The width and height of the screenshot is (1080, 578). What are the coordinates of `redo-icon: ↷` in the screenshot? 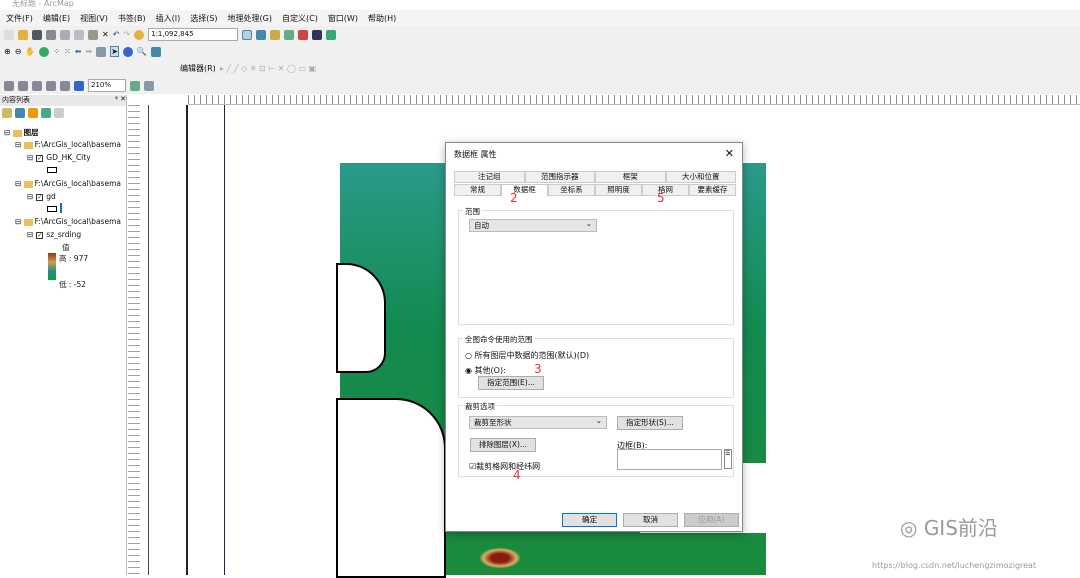 It's located at (126, 34).